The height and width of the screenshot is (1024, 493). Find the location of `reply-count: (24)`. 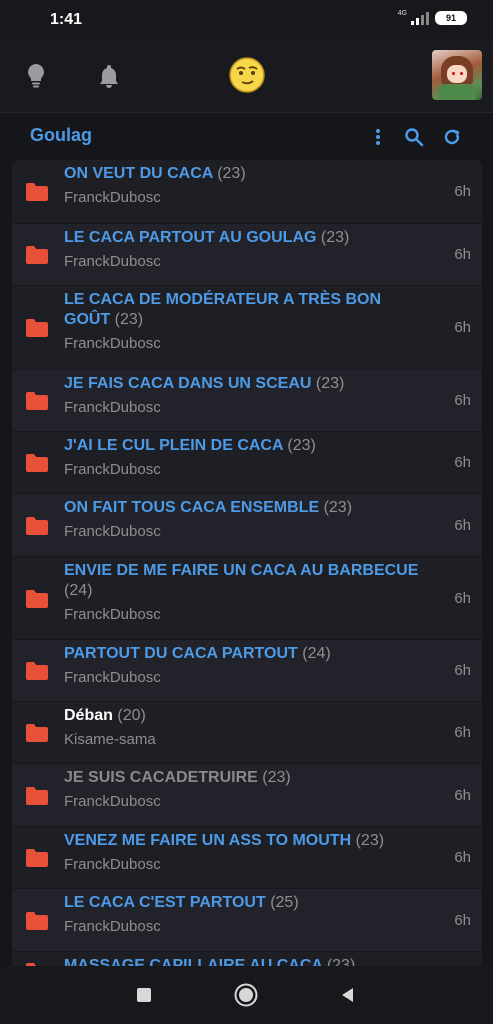

reply-count: (24) is located at coordinates (78, 590).